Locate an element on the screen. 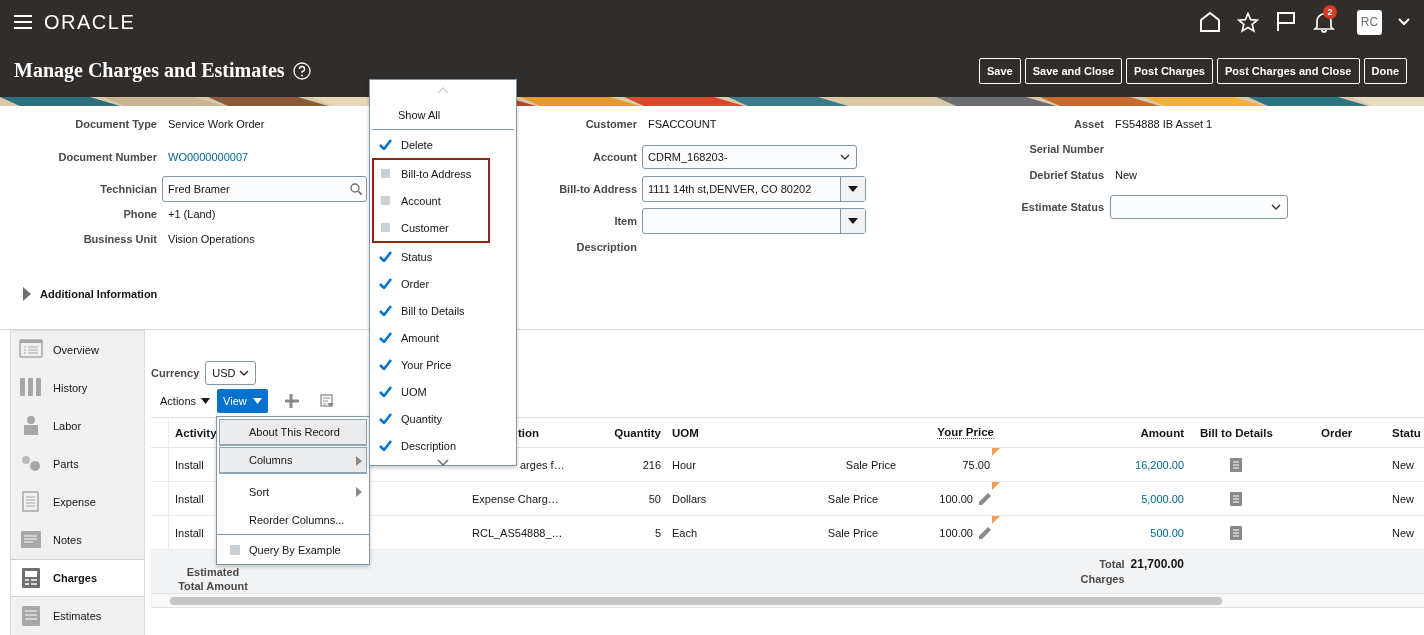 The image size is (1424, 635). toolbar-button: Save is located at coordinates (1000, 70).